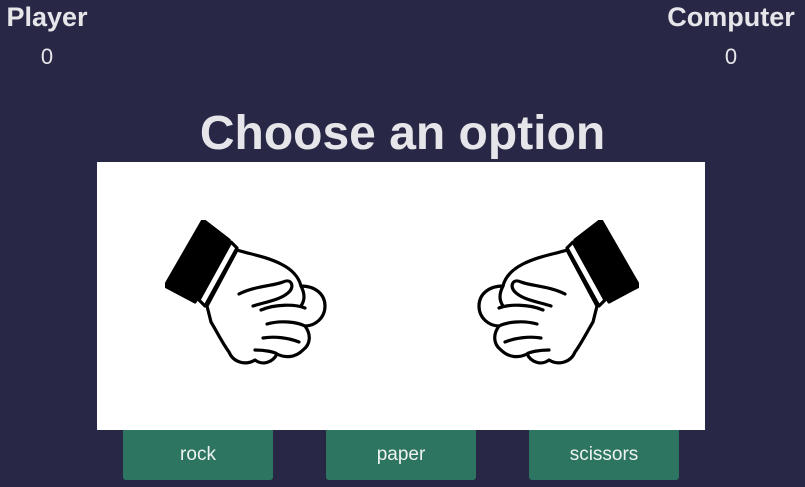 This screenshot has height=487, width=805. I want to click on rock-button: rock, so click(198, 455).